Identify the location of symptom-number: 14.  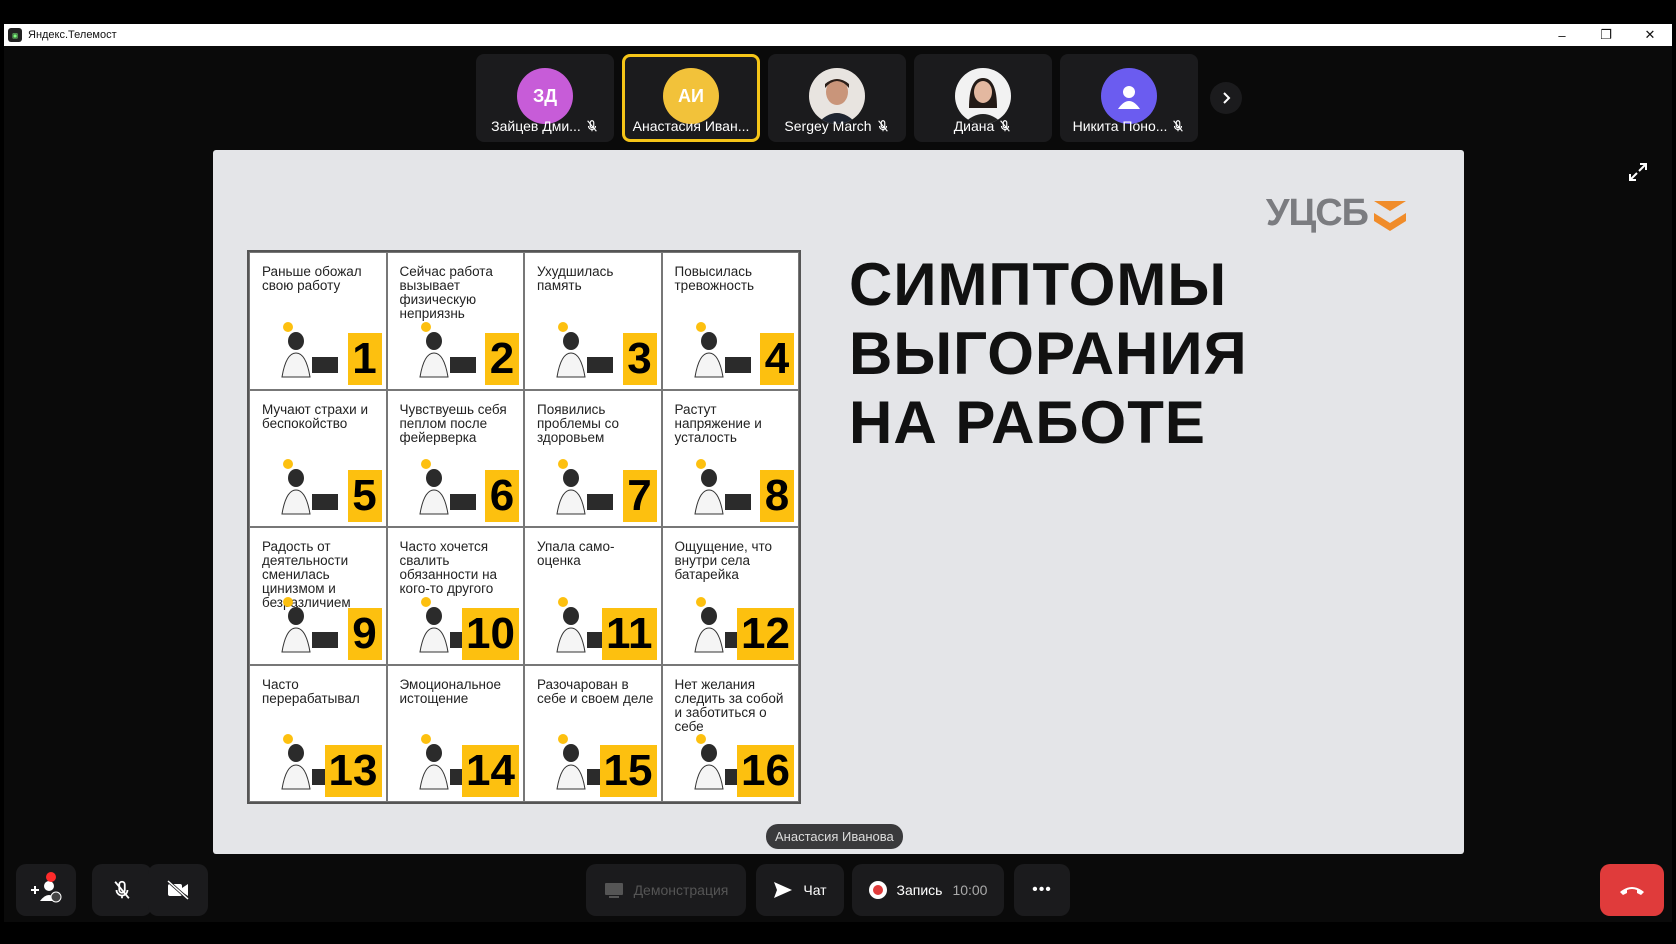
(490, 771).